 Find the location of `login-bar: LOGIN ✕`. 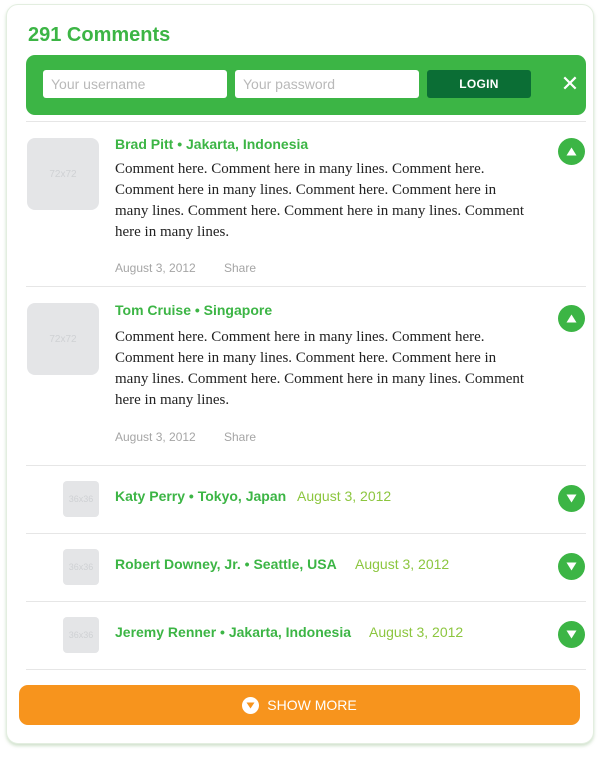

login-bar: LOGIN ✕ is located at coordinates (306, 85).